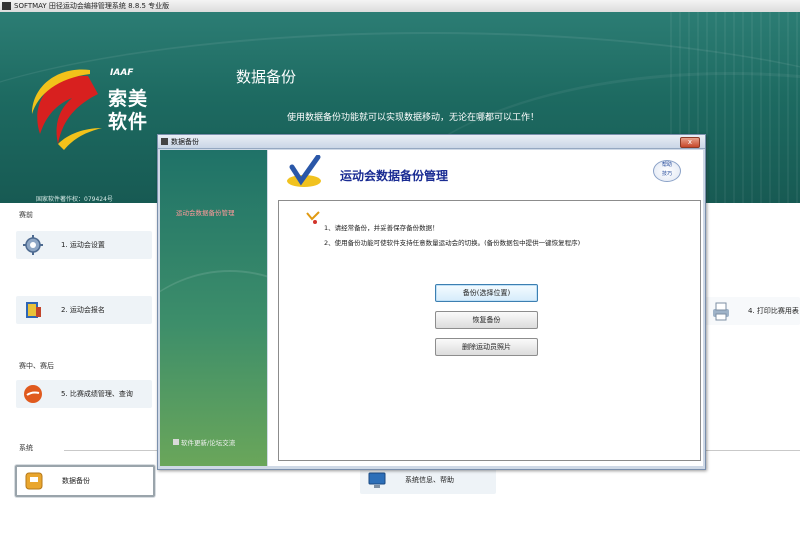 The height and width of the screenshot is (533, 800). What do you see at coordinates (185, 142) in the screenshot?
I see `dialog-title: 数据备份` at bounding box center [185, 142].